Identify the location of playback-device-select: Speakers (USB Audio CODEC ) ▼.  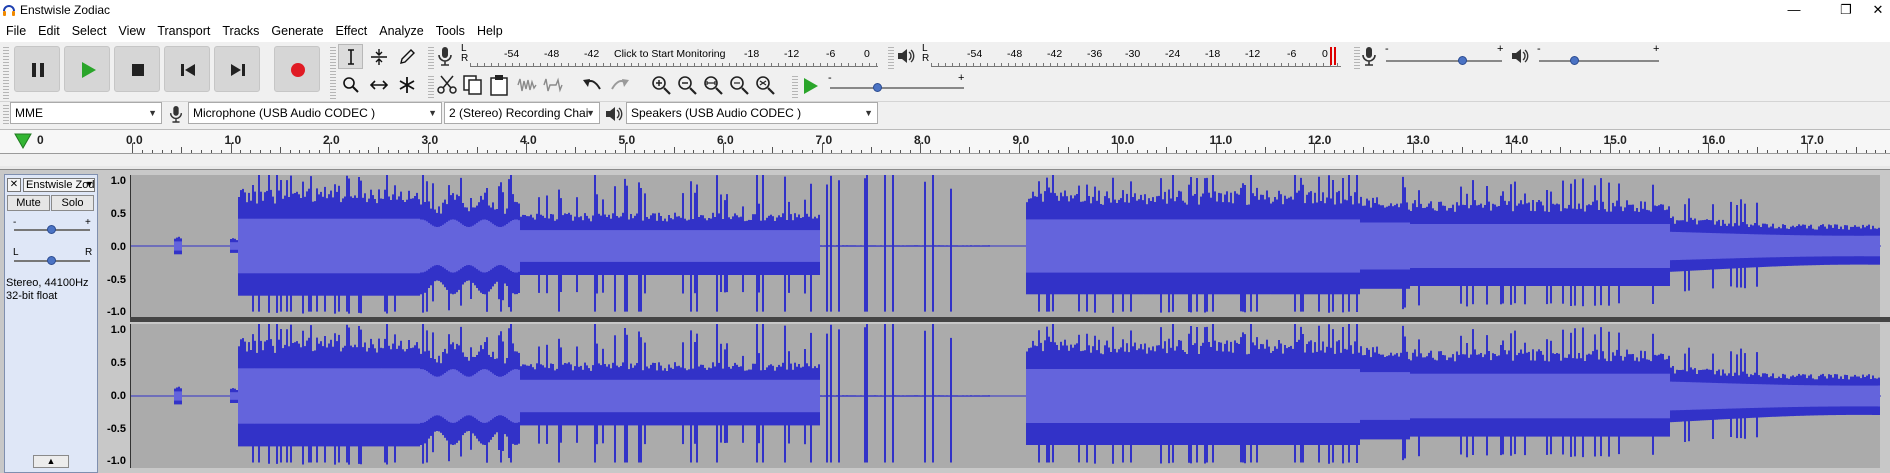
(752, 113).